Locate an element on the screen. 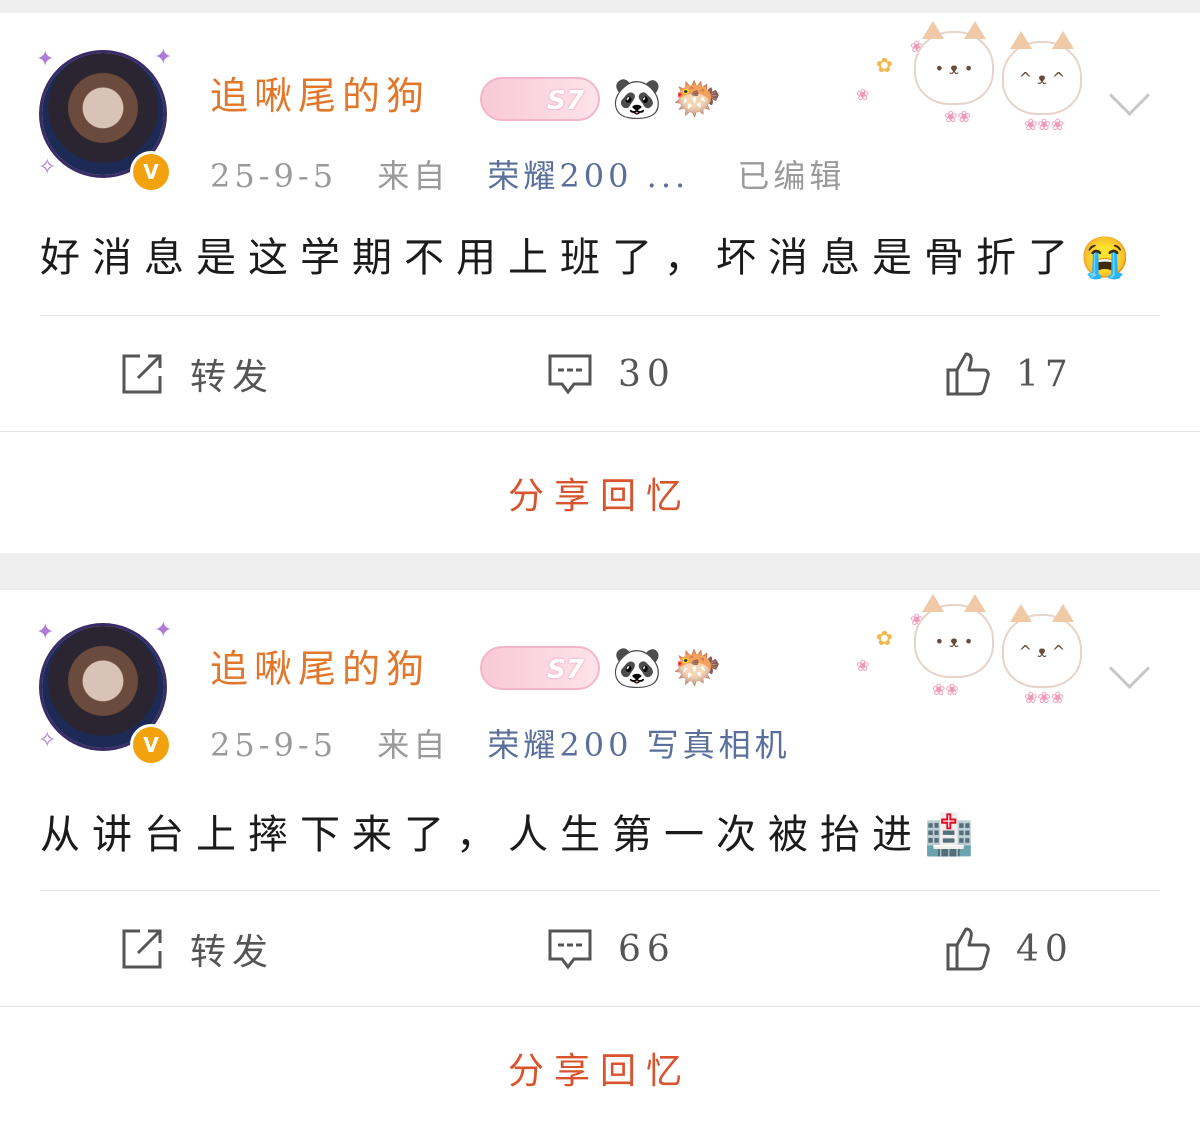 Image resolution: width=1200 pixels, height=1122 pixels. comment-count: 30 is located at coordinates (647, 374).